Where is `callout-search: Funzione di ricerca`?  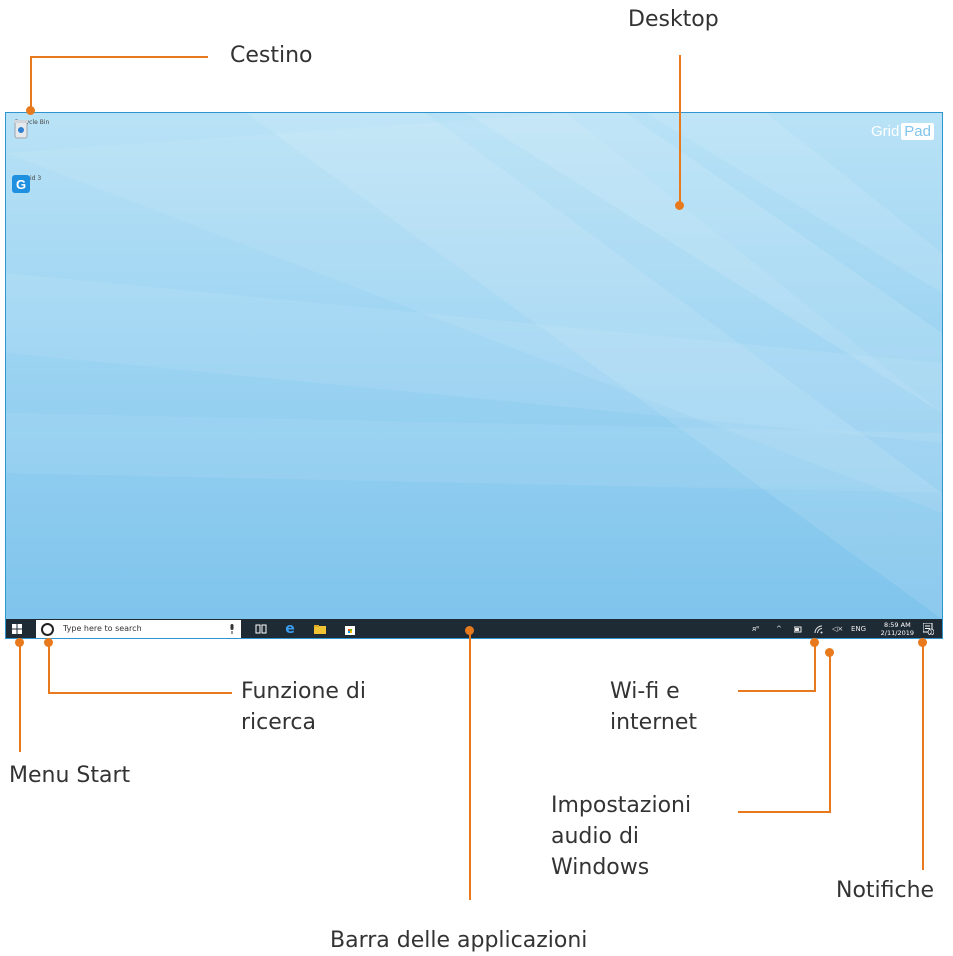 callout-search: Funzione di ricerca is located at coordinates (304, 707).